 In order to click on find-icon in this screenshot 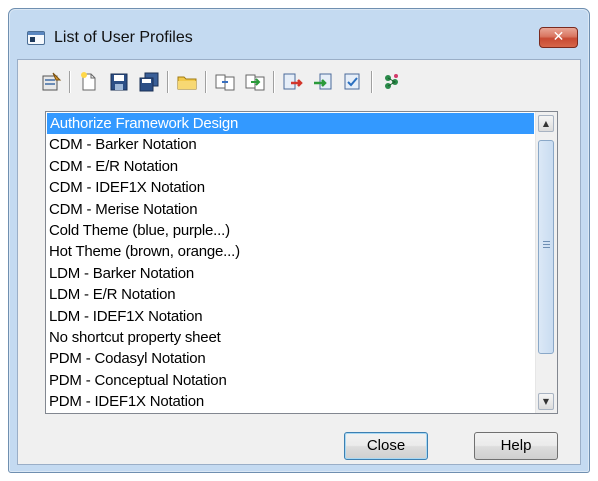, I will do `click(391, 81)`.